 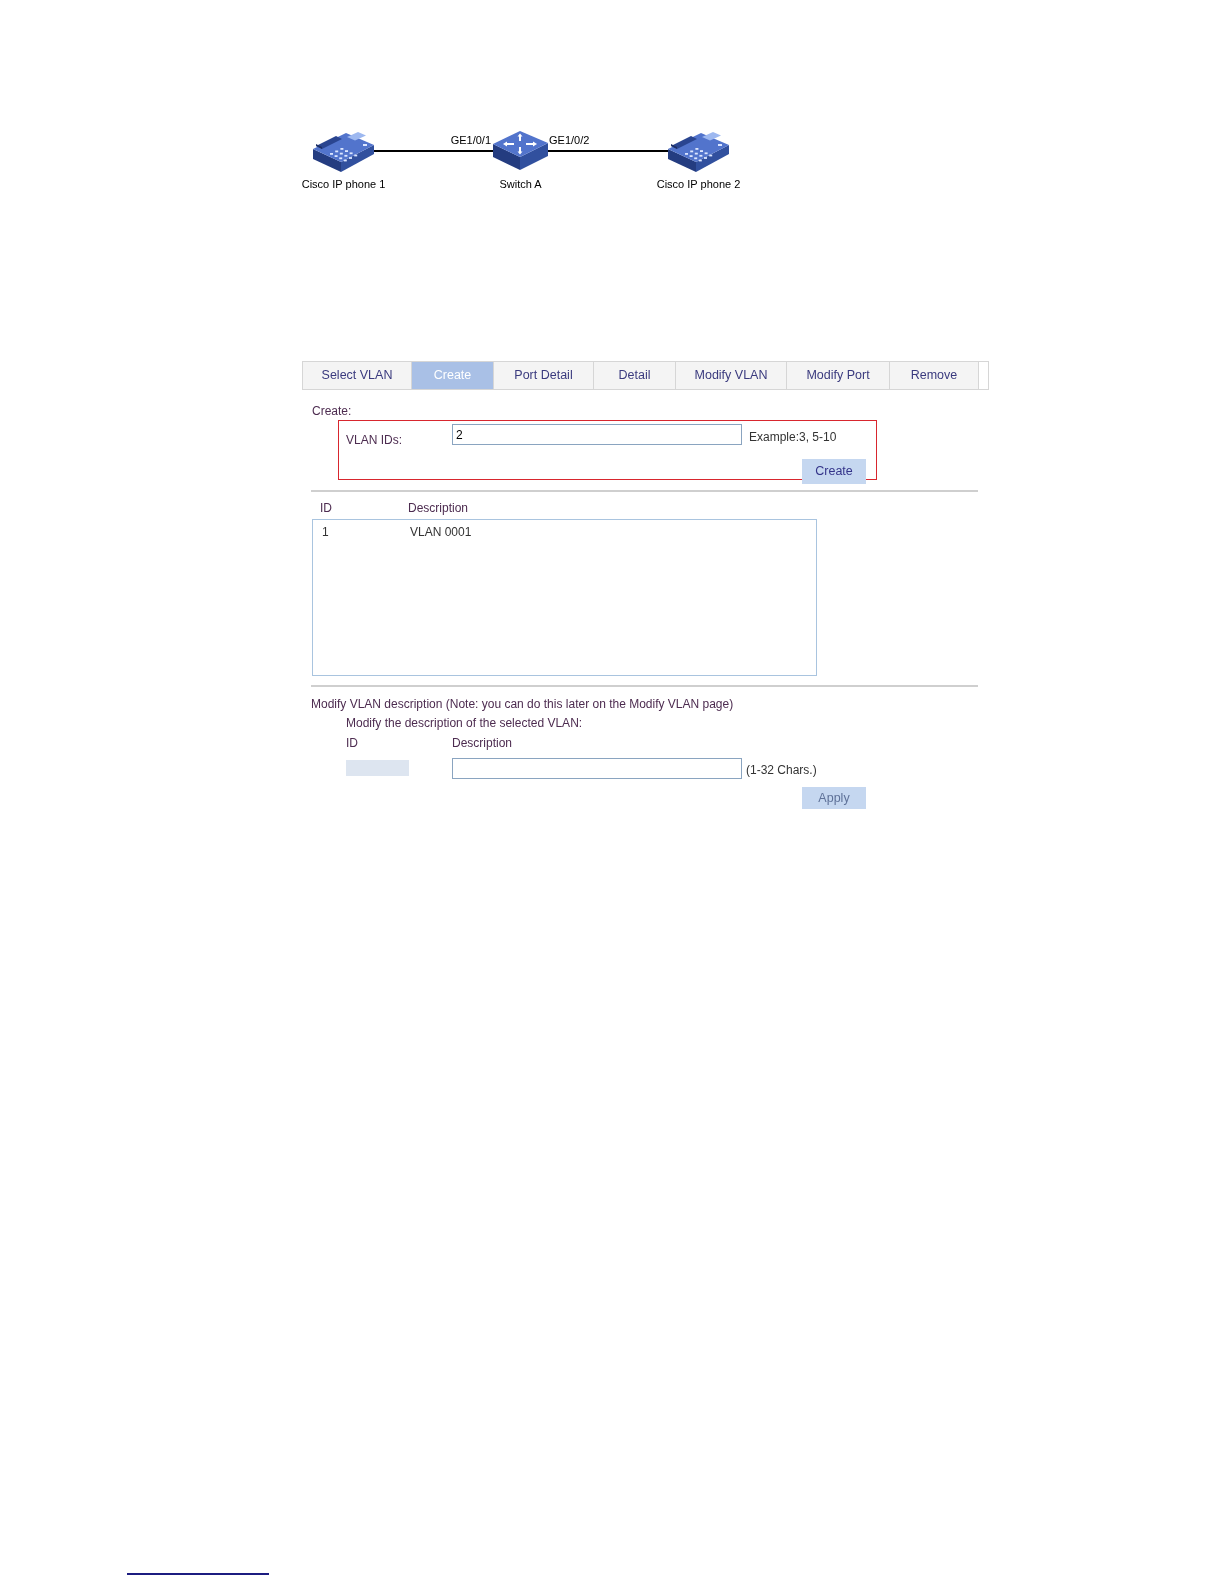 What do you see at coordinates (834, 471) in the screenshot?
I see `button: Create` at bounding box center [834, 471].